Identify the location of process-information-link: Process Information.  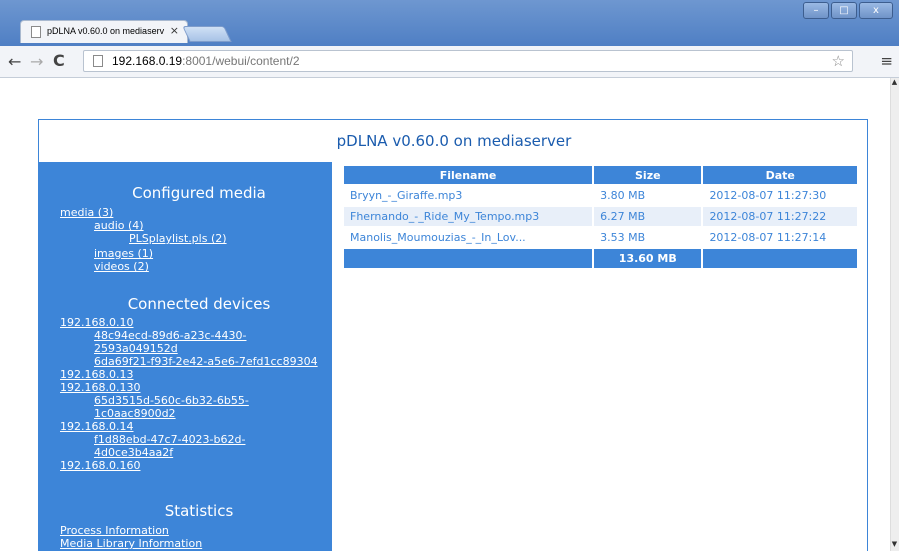
(114, 530).